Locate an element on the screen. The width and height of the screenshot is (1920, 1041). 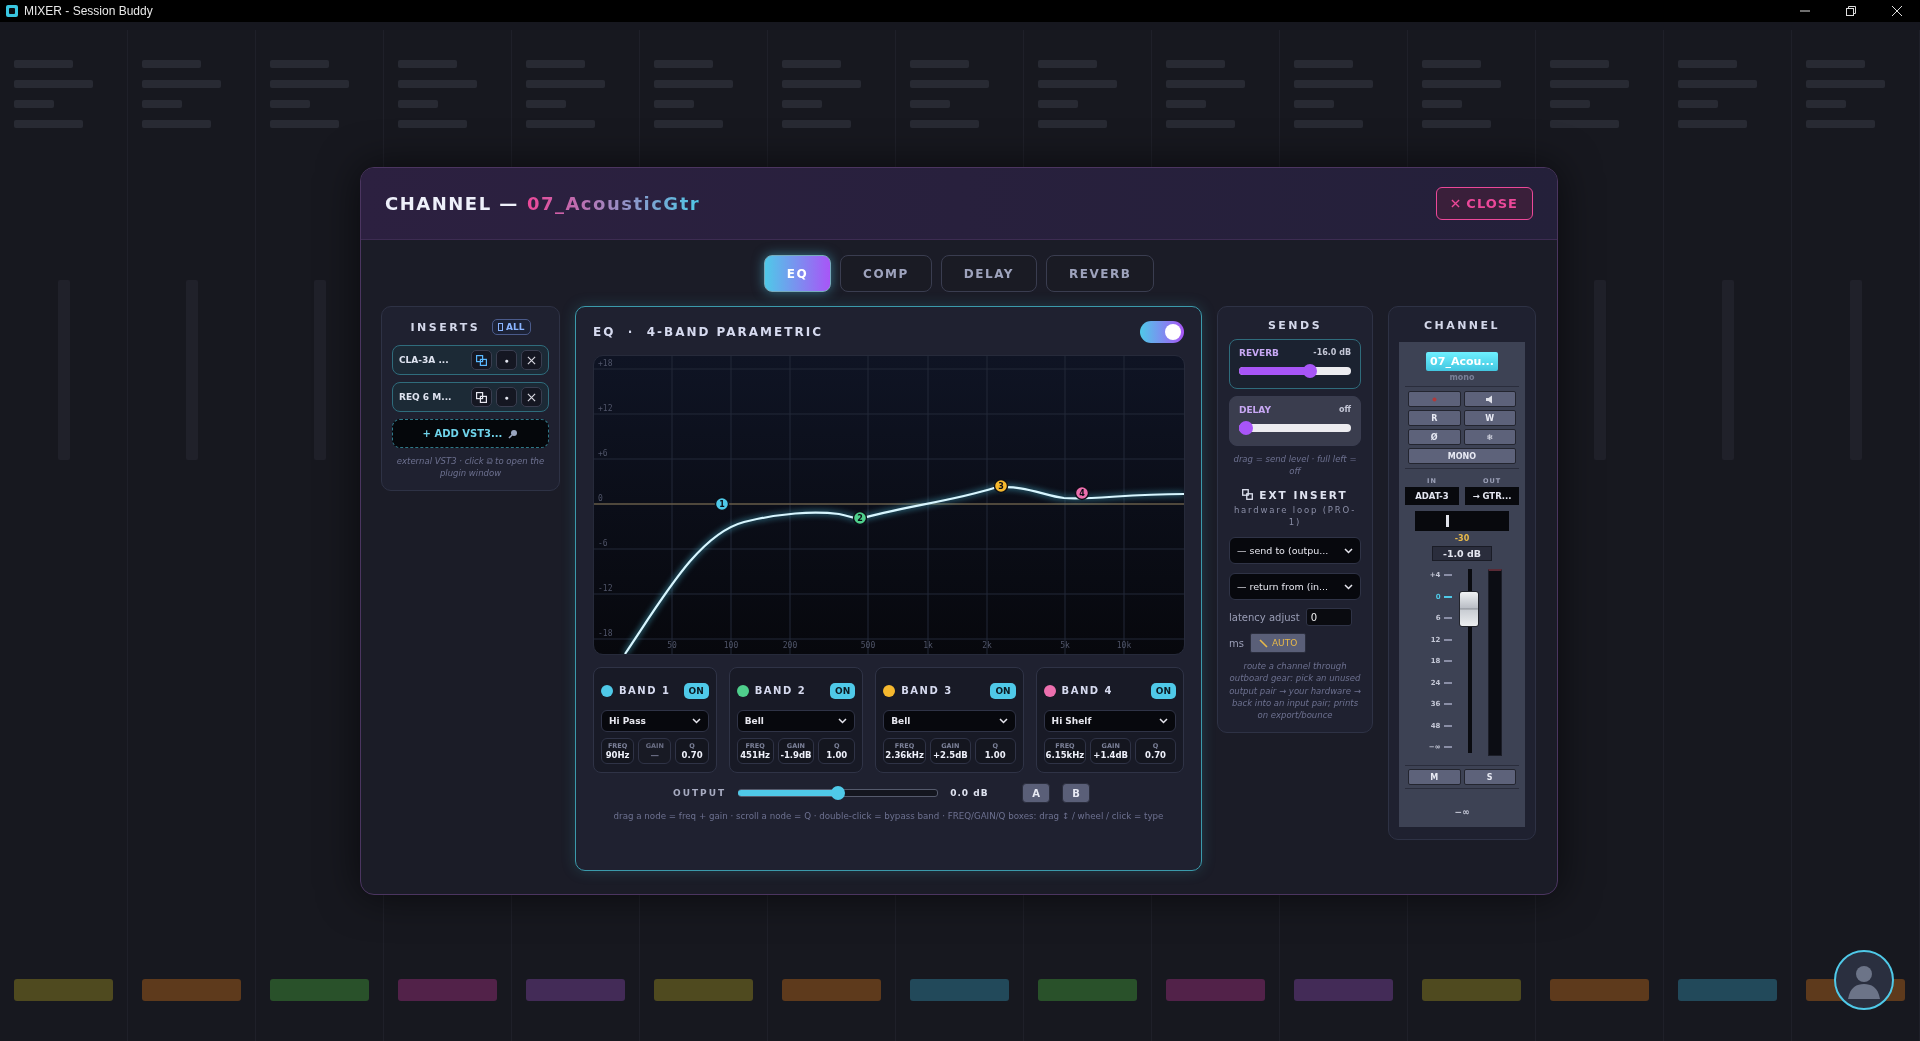
record-dot-icon is located at coordinates (1434, 399).